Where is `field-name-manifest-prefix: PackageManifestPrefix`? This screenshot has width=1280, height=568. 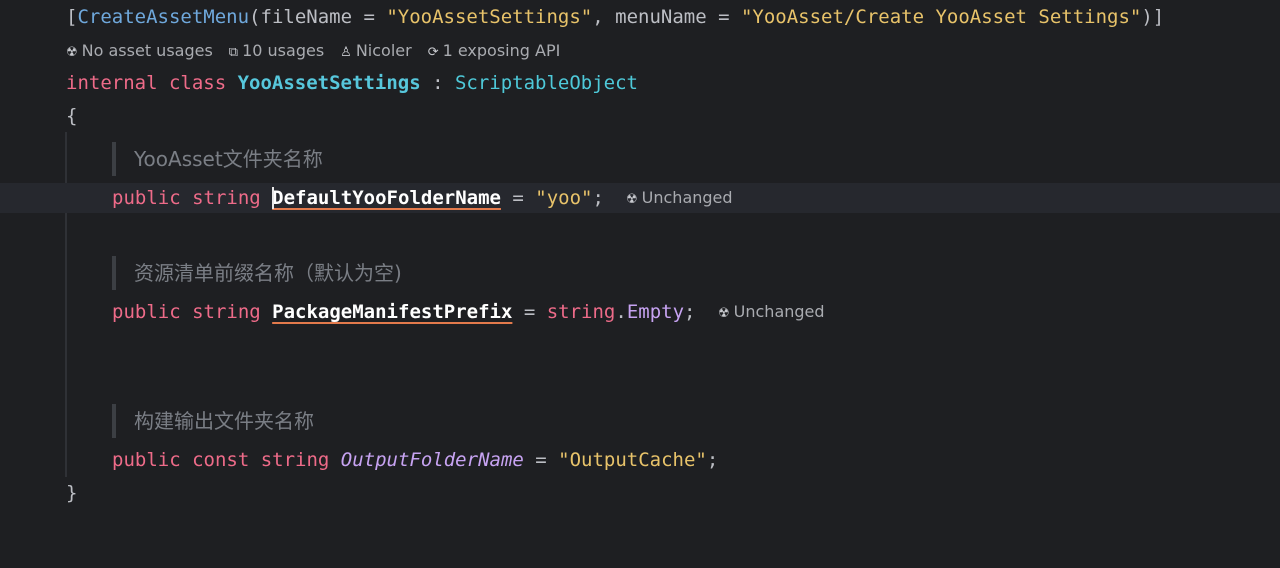
field-name-manifest-prefix: PackageManifestPrefix is located at coordinates (392, 312).